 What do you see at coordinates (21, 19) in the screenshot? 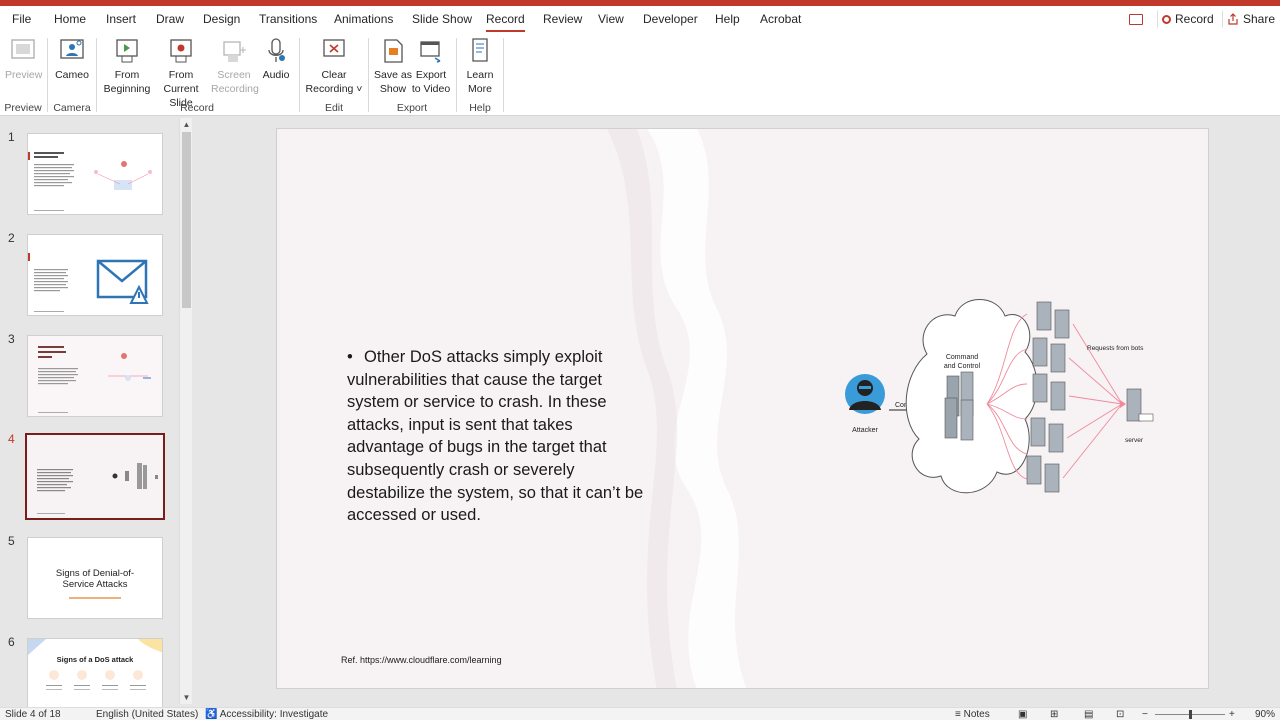
I see `tab-file: File` at bounding box center [21, 19].